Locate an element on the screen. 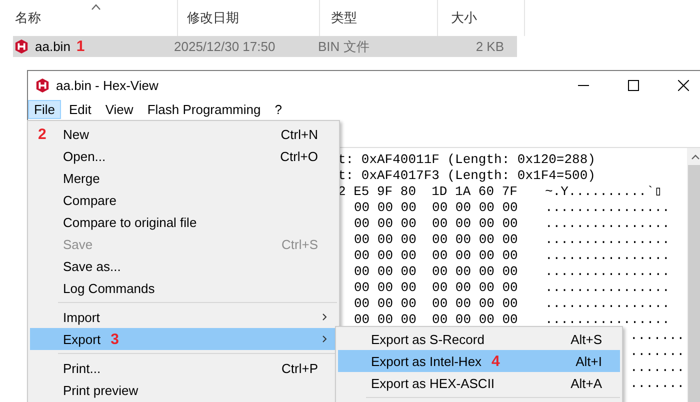 The width and height of the screenshot is (700, 402). menu-bar-item: Edit is located at coordinates (80, 109).